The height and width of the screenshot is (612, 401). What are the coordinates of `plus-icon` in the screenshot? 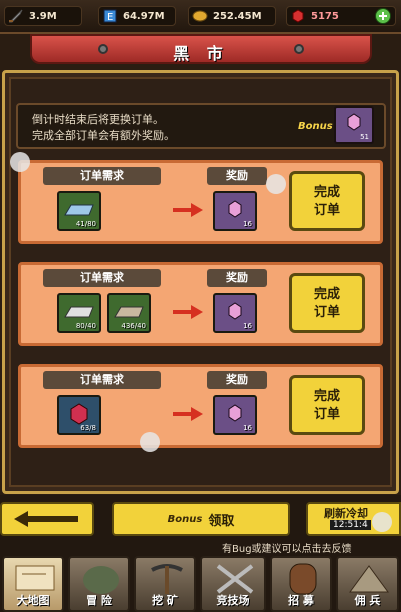 It's located at (383, 16).